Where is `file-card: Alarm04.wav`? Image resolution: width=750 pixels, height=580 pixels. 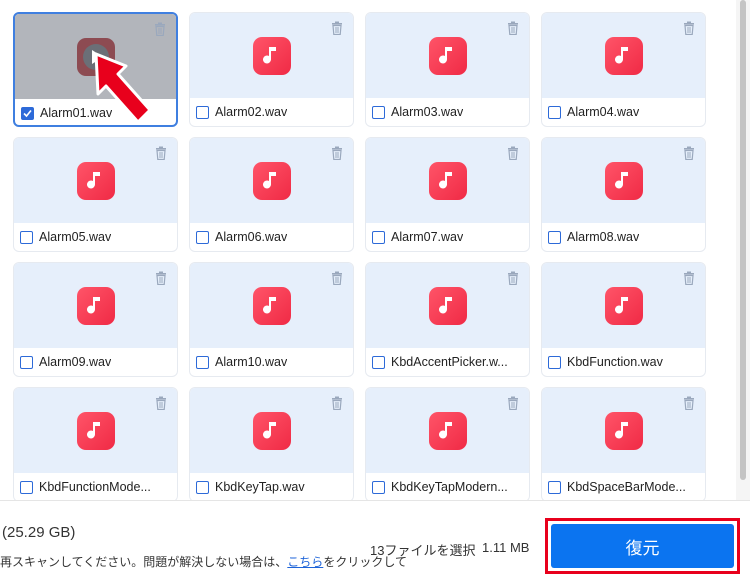
file-card: Alarm04.wav is located at coordinates (623, 69).